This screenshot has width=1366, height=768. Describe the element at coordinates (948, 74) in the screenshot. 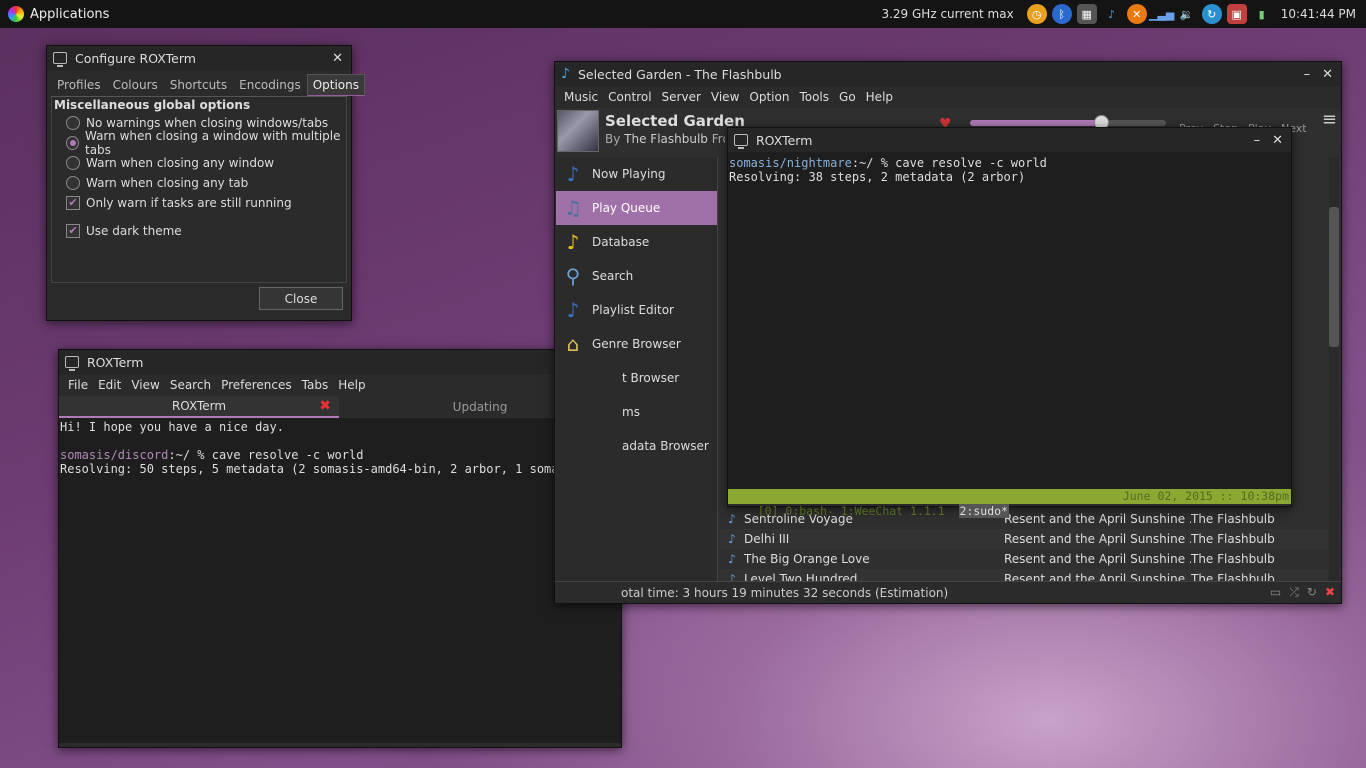

I see `music-titlebar: ♪ Selected Garden - The Flashbulb – ✕` at that location.